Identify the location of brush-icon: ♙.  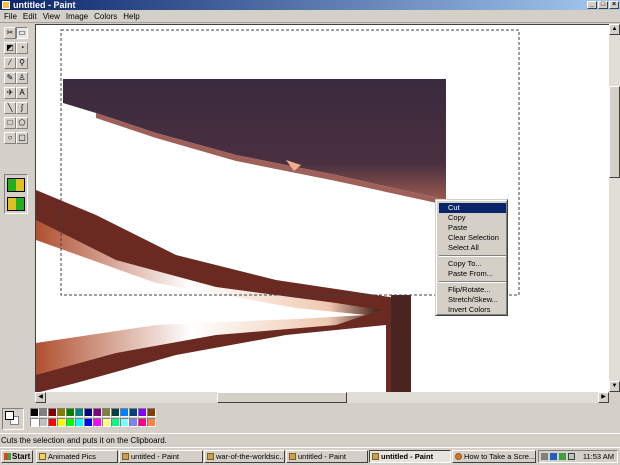
(22, 78).